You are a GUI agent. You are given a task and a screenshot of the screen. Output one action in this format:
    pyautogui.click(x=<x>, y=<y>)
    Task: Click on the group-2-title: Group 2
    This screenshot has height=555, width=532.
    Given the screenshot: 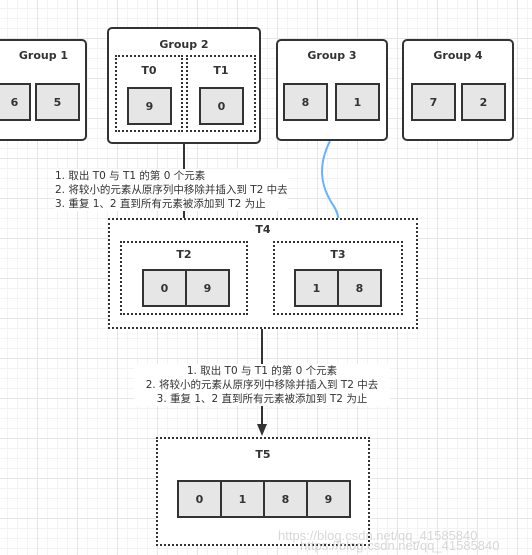 What is the action you would take?
    pyautogui.click(x=184, y=44)
    